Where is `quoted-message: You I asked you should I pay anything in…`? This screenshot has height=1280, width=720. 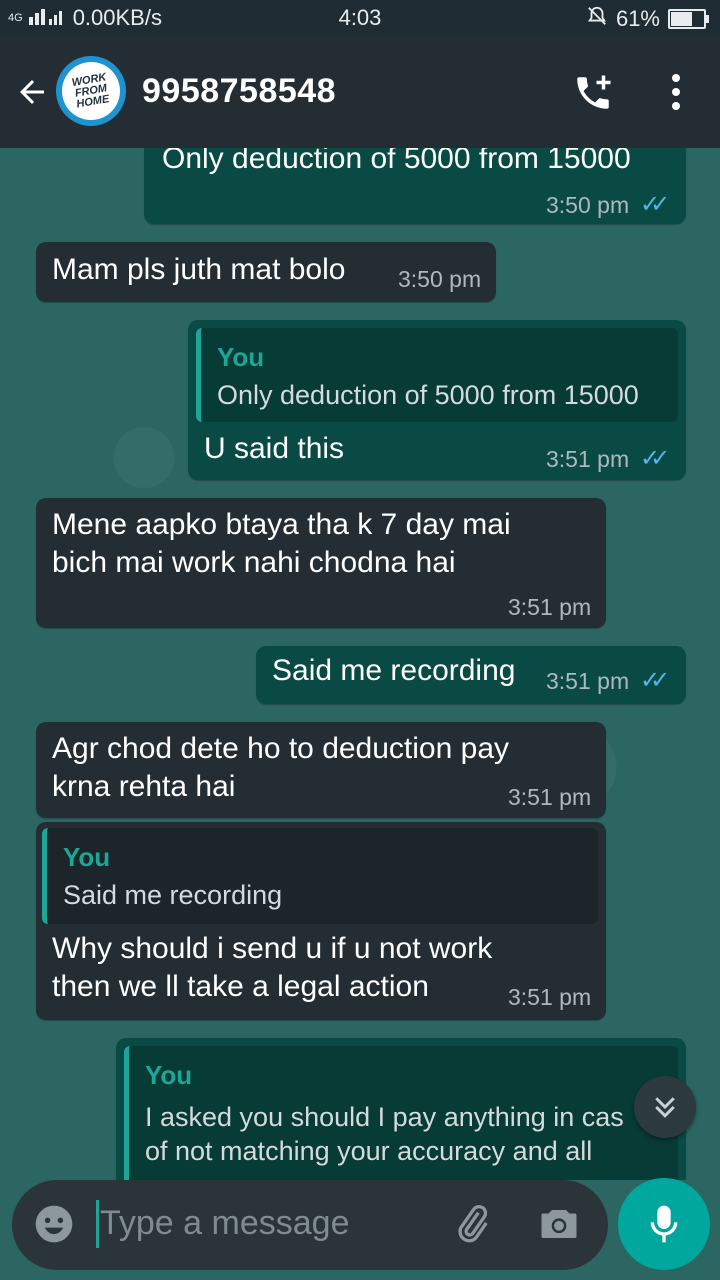
quoted-message: You I asked you should I pay anything in… is located at coordinates (401, 1113).